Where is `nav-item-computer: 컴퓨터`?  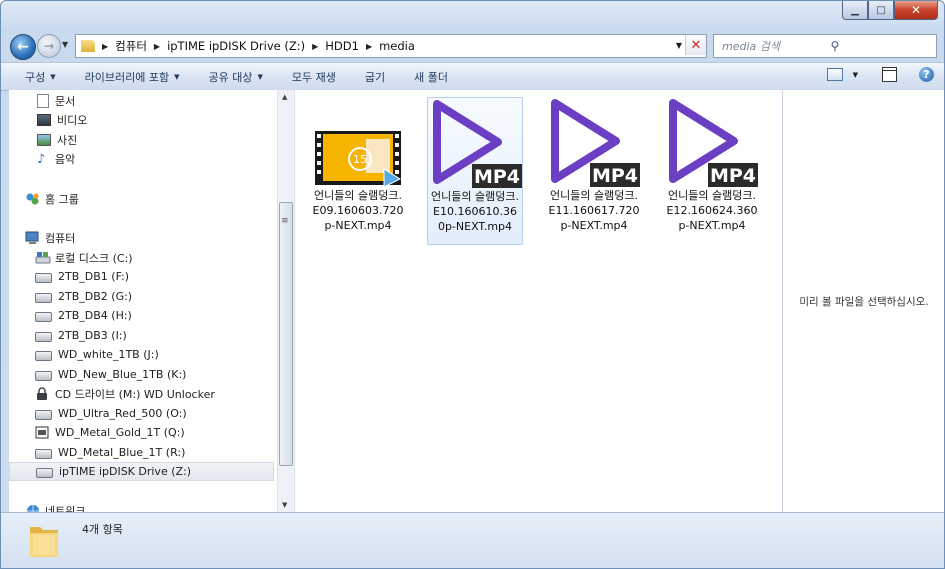
nav-item-computer: 컴퓨터 is located at coordinates (50, 237).